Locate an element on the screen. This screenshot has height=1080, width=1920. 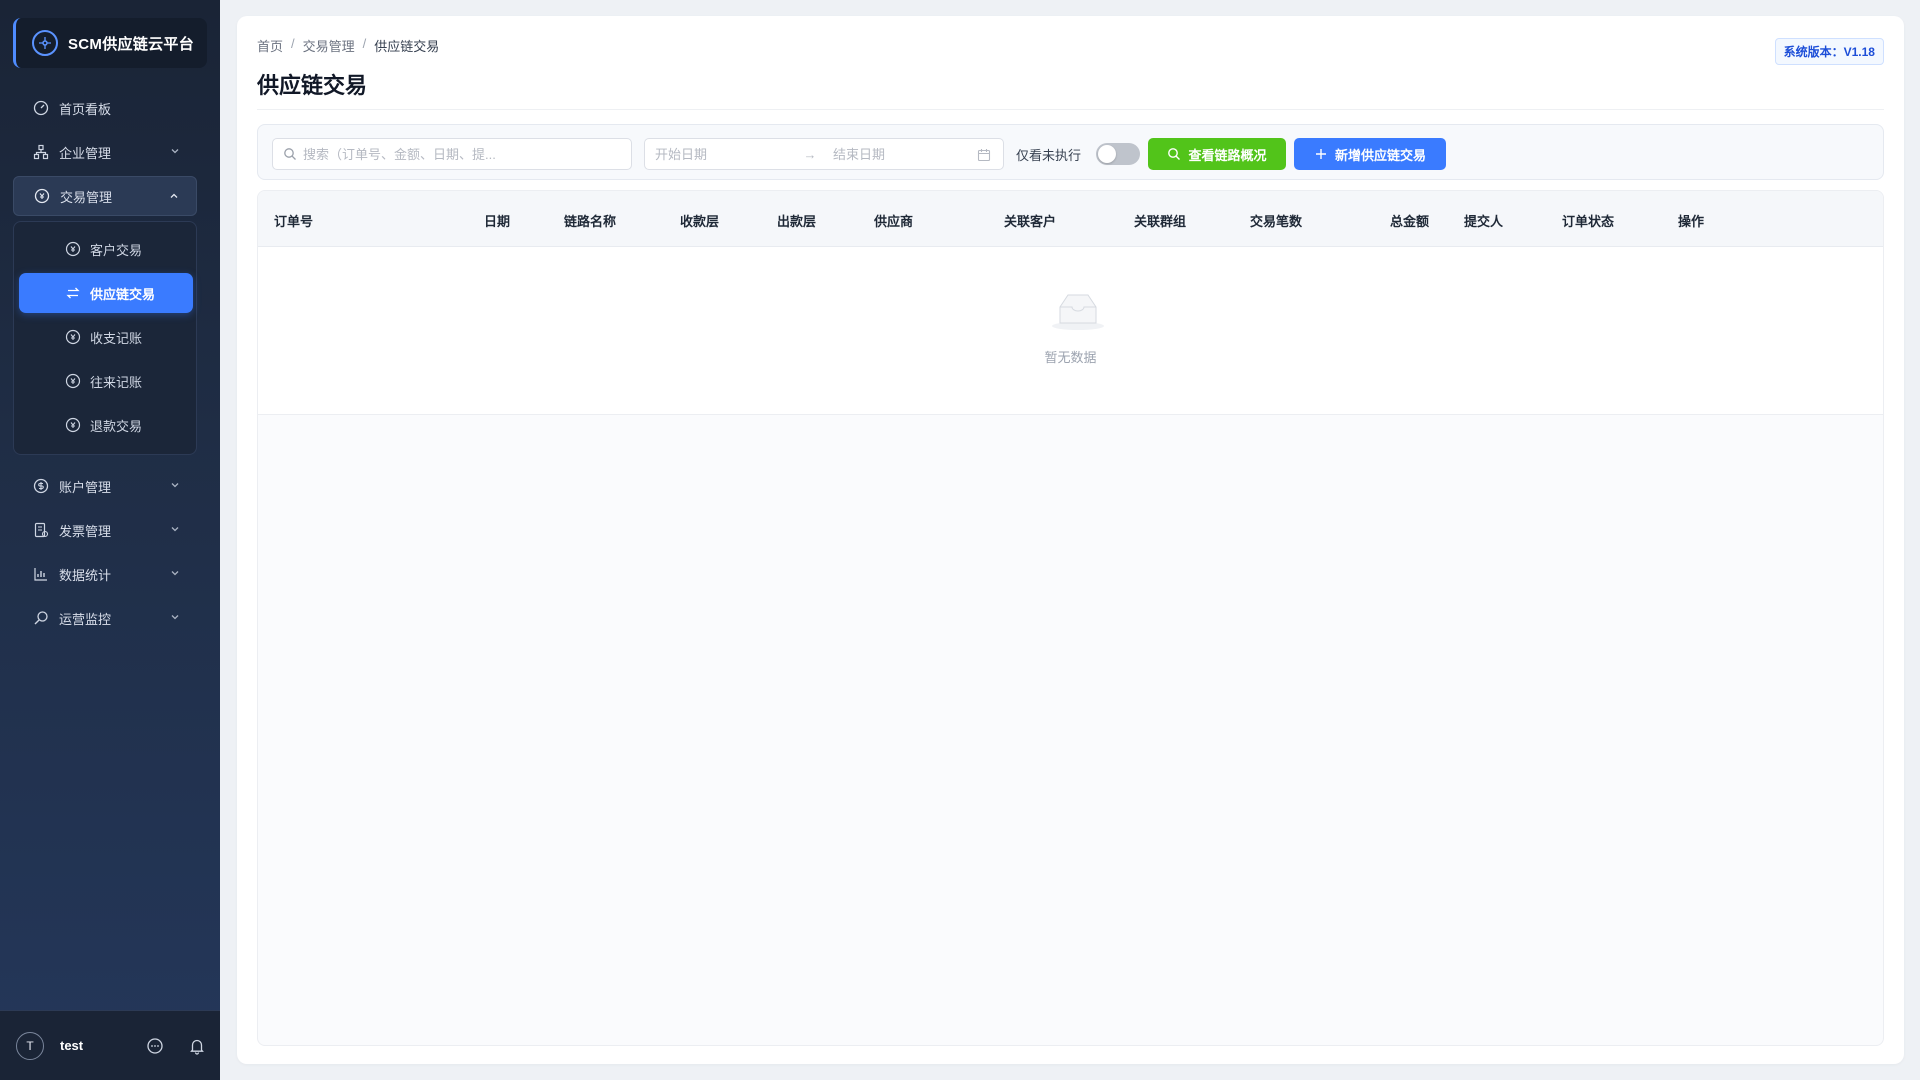
breadcrumb: 首页 / 交易管理 / 供应链交易 is located at coordinates (348, 45).